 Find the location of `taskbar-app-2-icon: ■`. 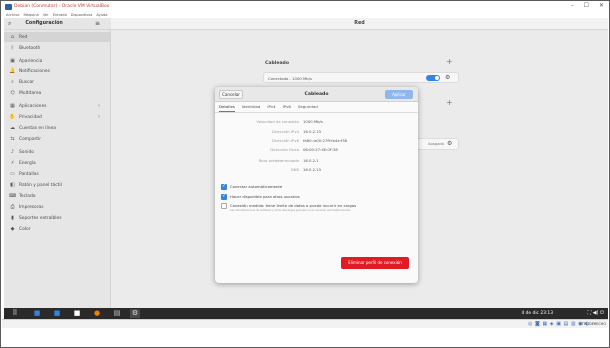

taskbar-app-2-icon: ■ is located at coordinates (57, 313).